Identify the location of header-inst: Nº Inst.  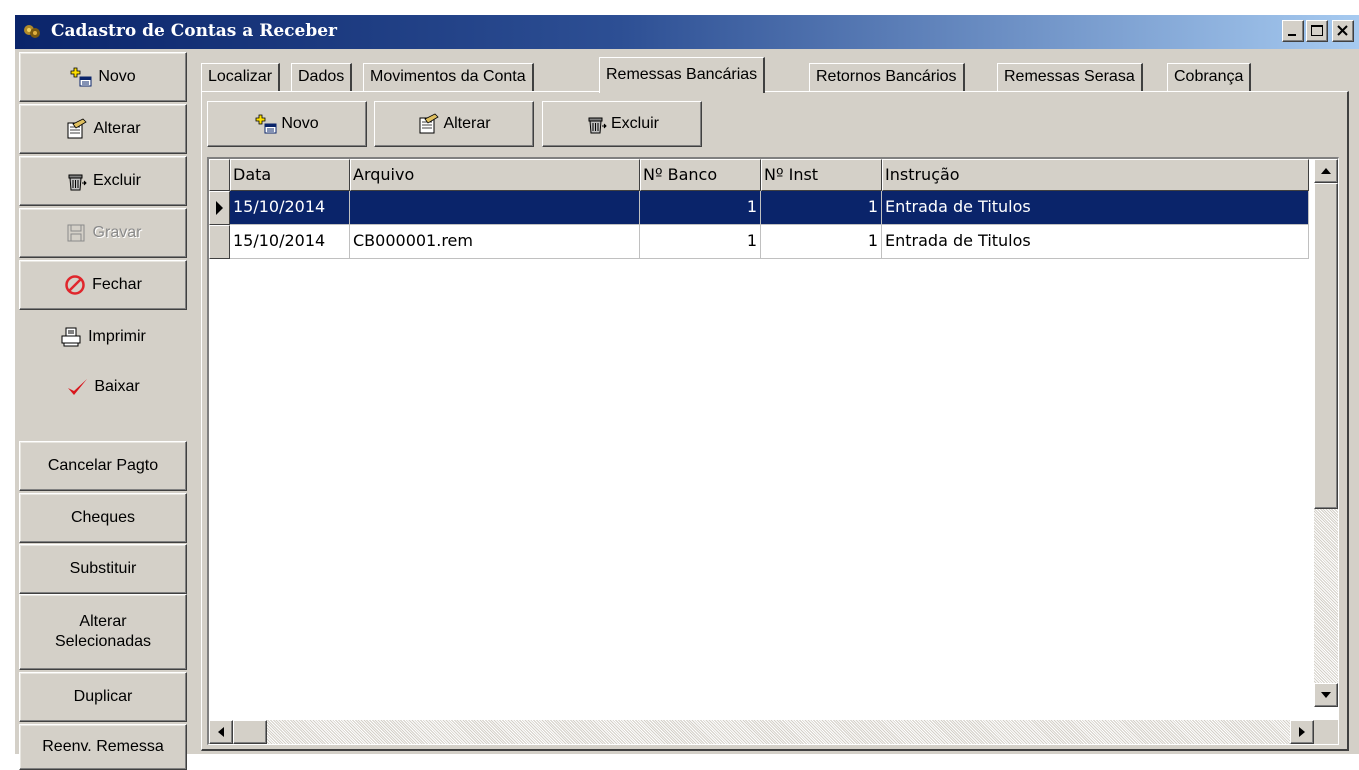
(821, 175).